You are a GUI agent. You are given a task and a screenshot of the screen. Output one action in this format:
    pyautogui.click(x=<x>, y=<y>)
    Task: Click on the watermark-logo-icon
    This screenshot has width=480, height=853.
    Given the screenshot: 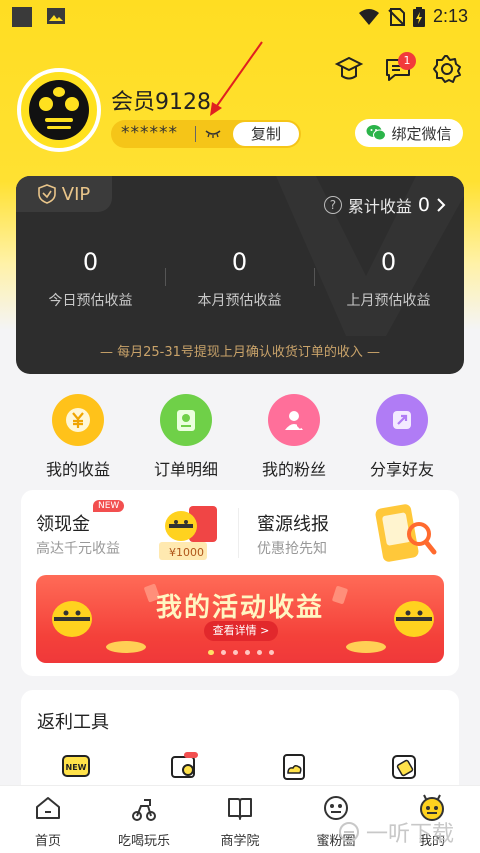 What is the action you would take?
    pyautogui.click(x=349, y=832)
    